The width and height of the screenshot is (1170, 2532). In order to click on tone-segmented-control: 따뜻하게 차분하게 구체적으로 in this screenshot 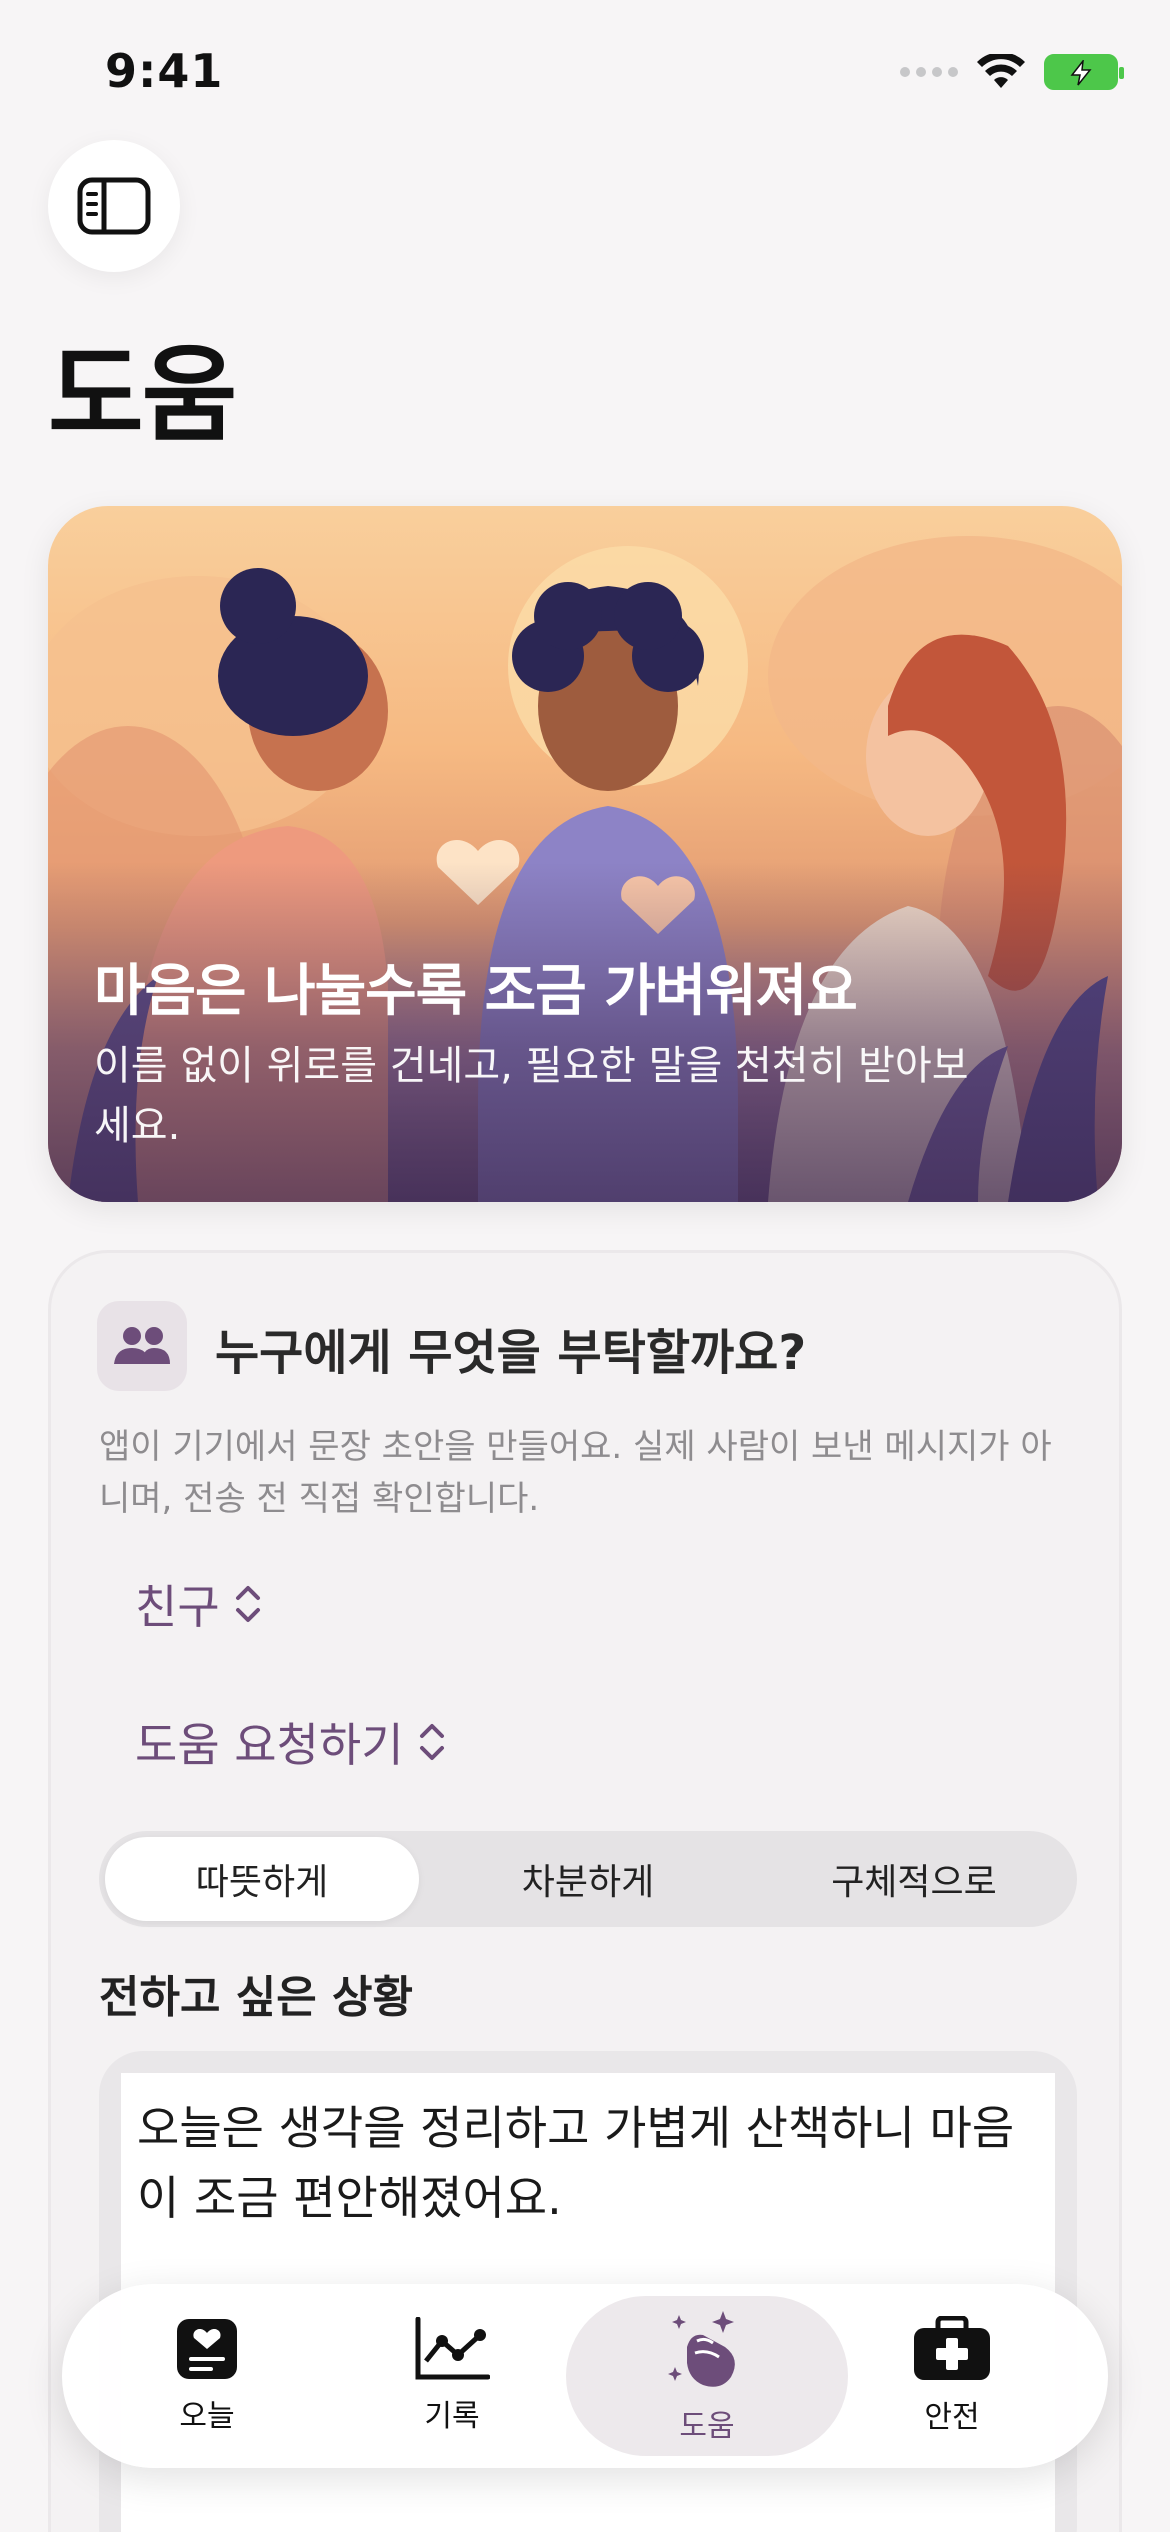, I will do `click(588, 1879)`.